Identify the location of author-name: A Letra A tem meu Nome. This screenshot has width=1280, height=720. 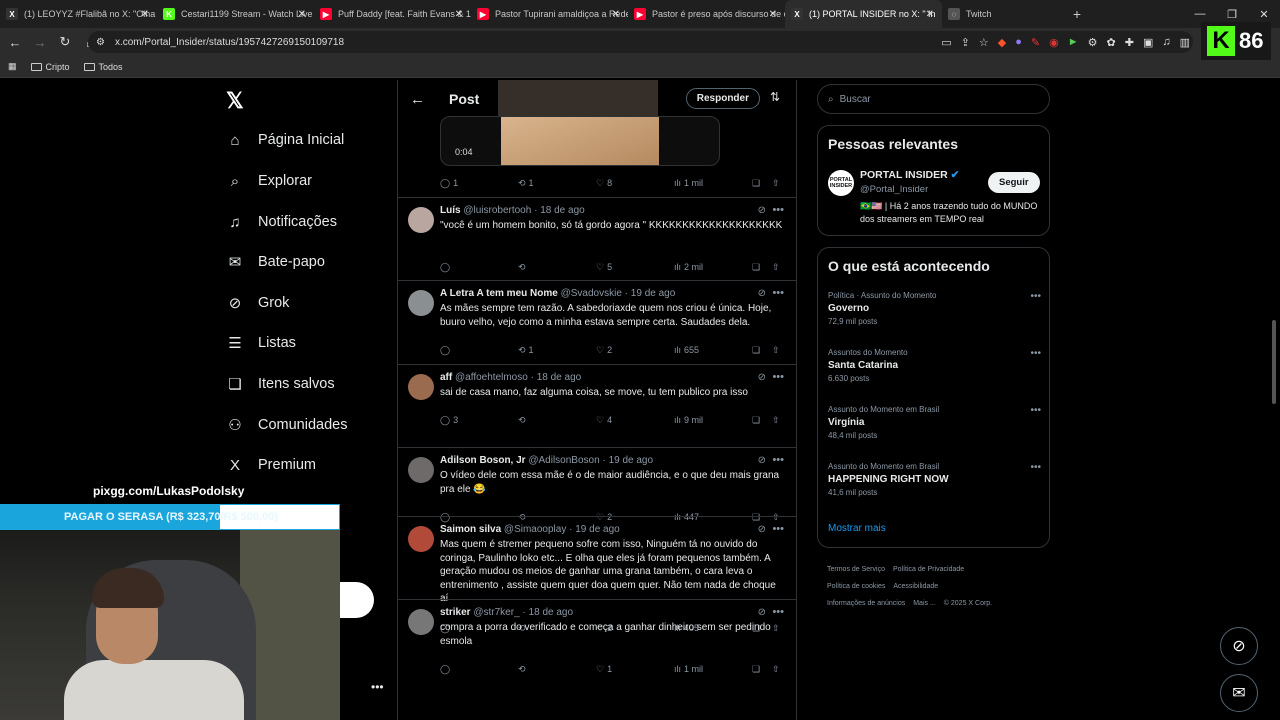
(499, 293).